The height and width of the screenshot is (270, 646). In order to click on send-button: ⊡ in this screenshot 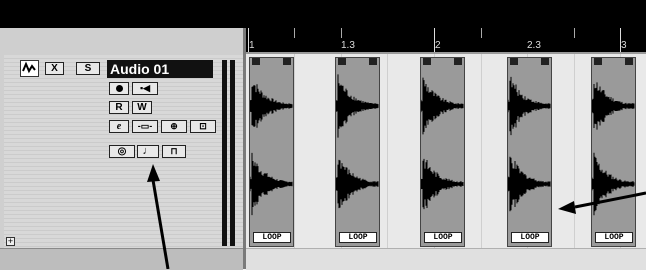, I will do `click(203, 126)`.